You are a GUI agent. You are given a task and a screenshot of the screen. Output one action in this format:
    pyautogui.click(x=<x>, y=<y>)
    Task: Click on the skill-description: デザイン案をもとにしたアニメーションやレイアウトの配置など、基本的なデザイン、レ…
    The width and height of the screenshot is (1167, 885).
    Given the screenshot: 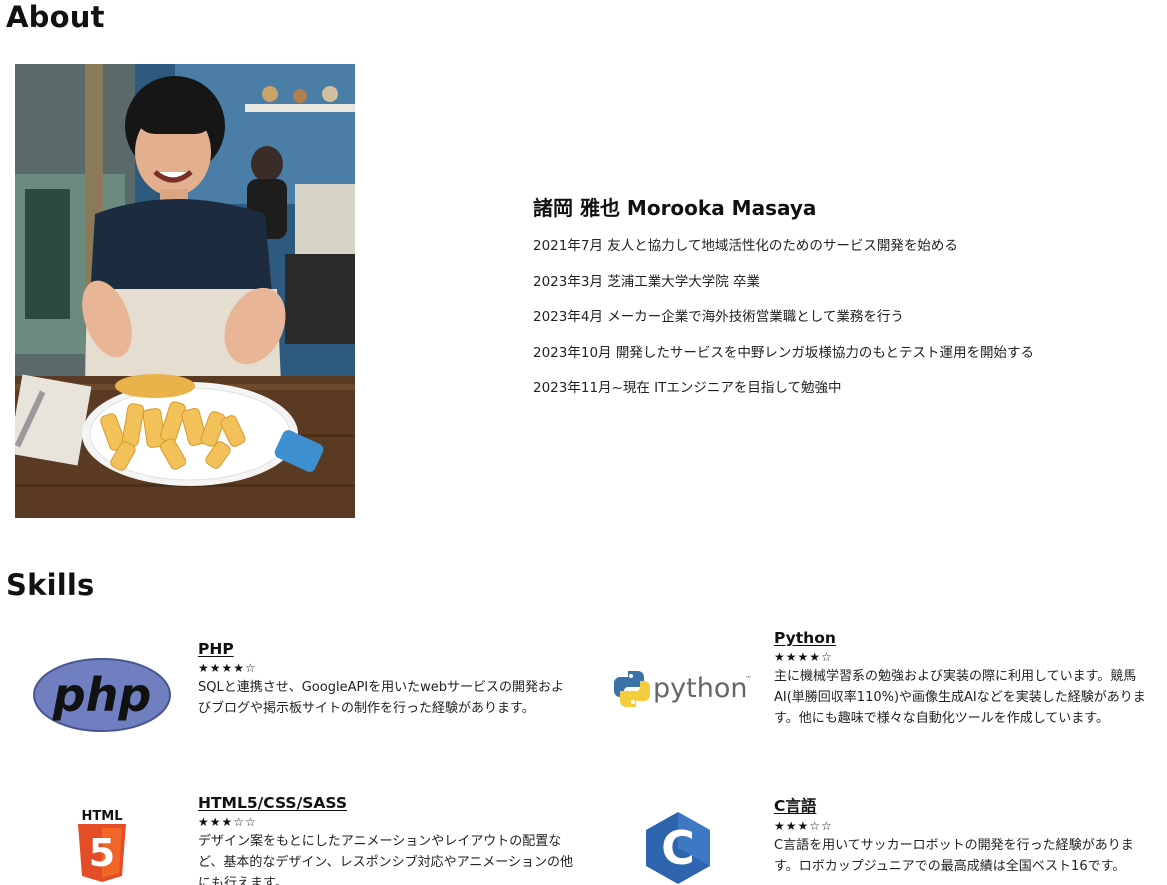 What is the action you would take?
    pyautogui.click(x=386, y=859)
    